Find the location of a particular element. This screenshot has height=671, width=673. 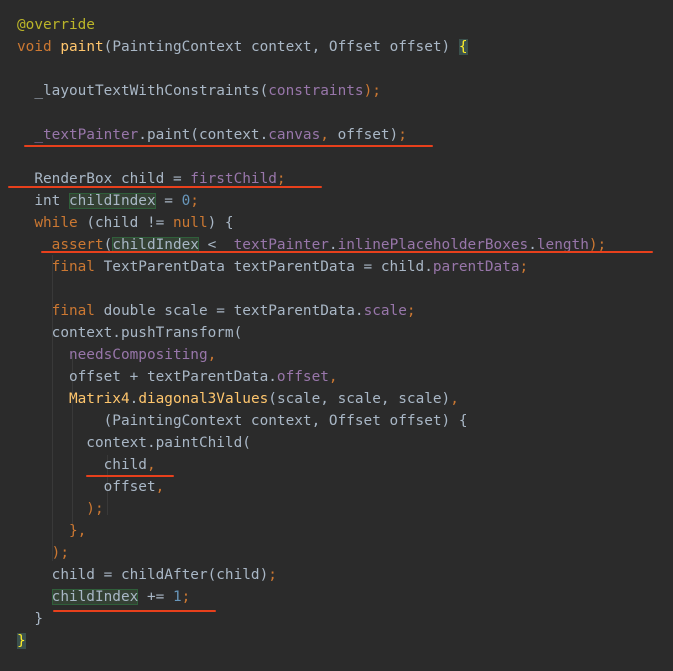

code-line: int childIndex = 0; is located at coordinates (108, 201).